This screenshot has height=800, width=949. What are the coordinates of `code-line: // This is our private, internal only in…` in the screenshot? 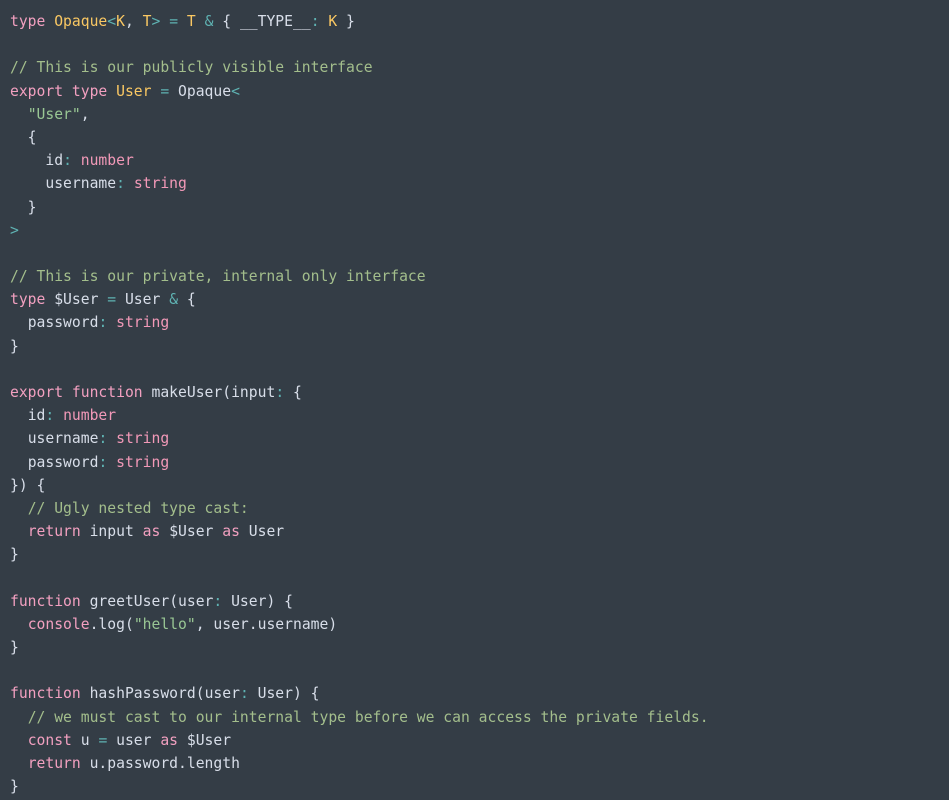 It's located at (479, 276).